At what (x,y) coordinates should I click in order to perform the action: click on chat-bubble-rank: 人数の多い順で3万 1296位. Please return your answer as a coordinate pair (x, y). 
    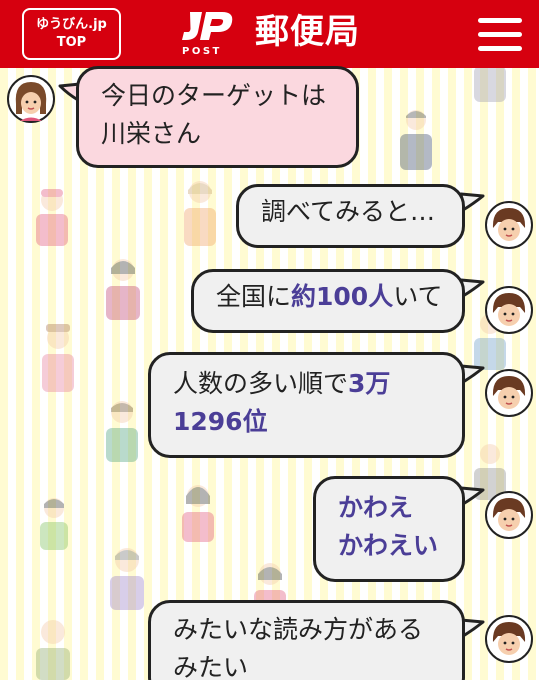
    Looking at the image, I should click on (306, 405).